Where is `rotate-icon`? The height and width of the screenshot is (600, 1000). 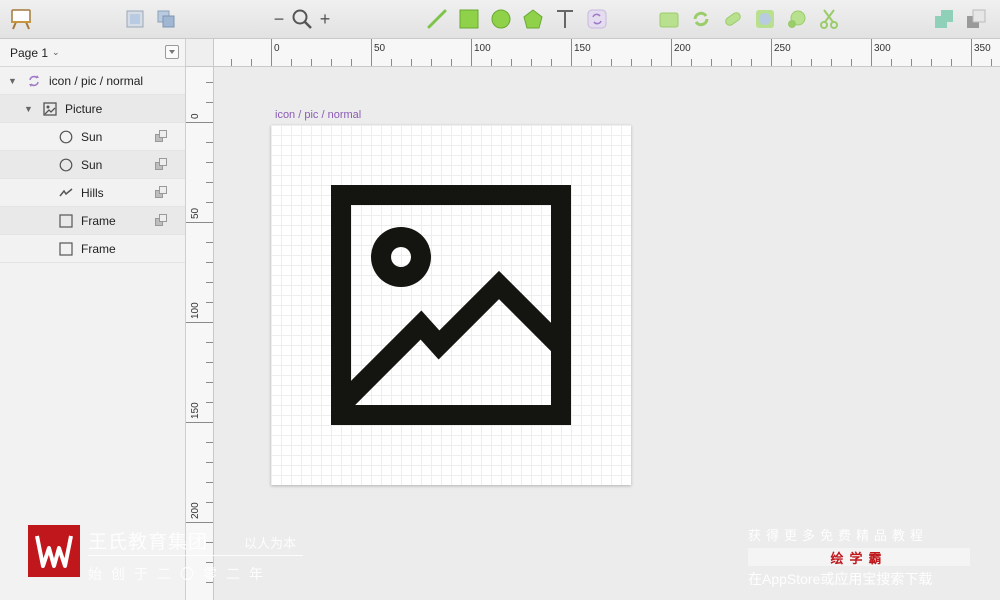 rotate-icon is located at coordinates (701, 19).